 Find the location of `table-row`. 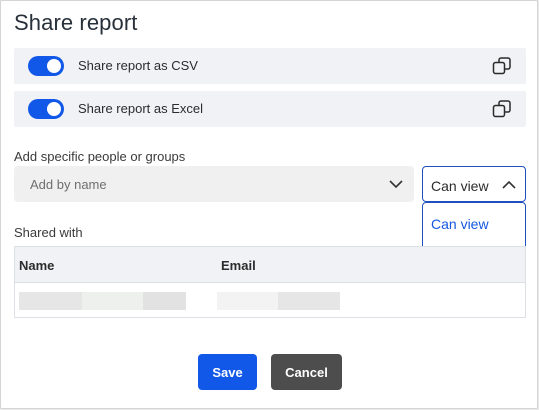

table-row is located at coordinates (270, 300).